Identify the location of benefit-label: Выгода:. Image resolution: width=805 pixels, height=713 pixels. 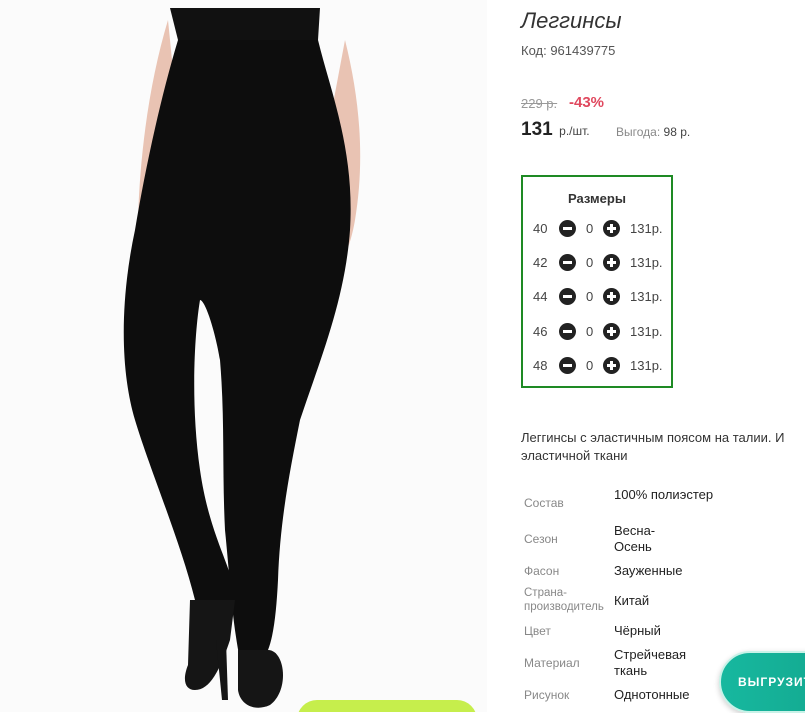
(638, 132).